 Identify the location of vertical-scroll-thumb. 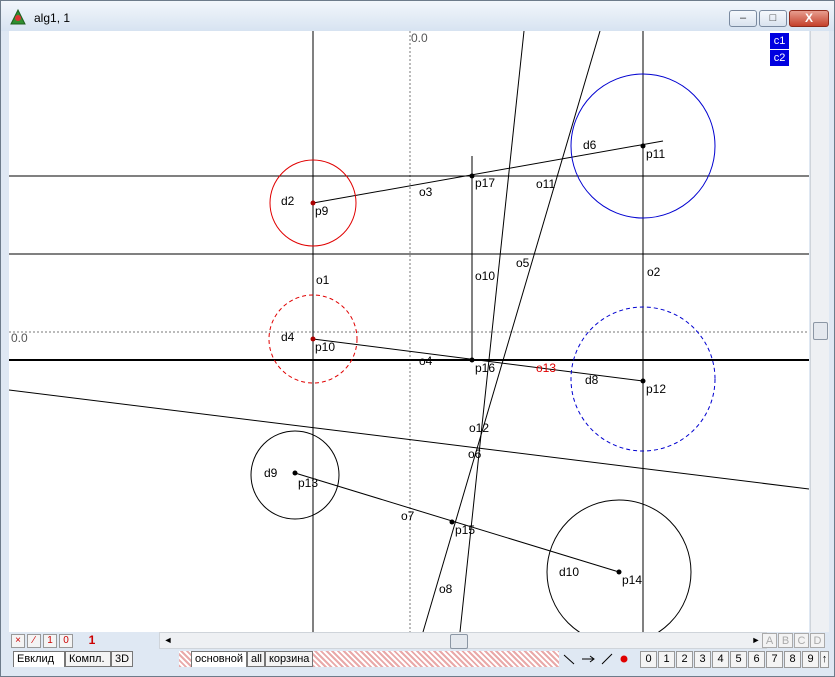
(820, 331).